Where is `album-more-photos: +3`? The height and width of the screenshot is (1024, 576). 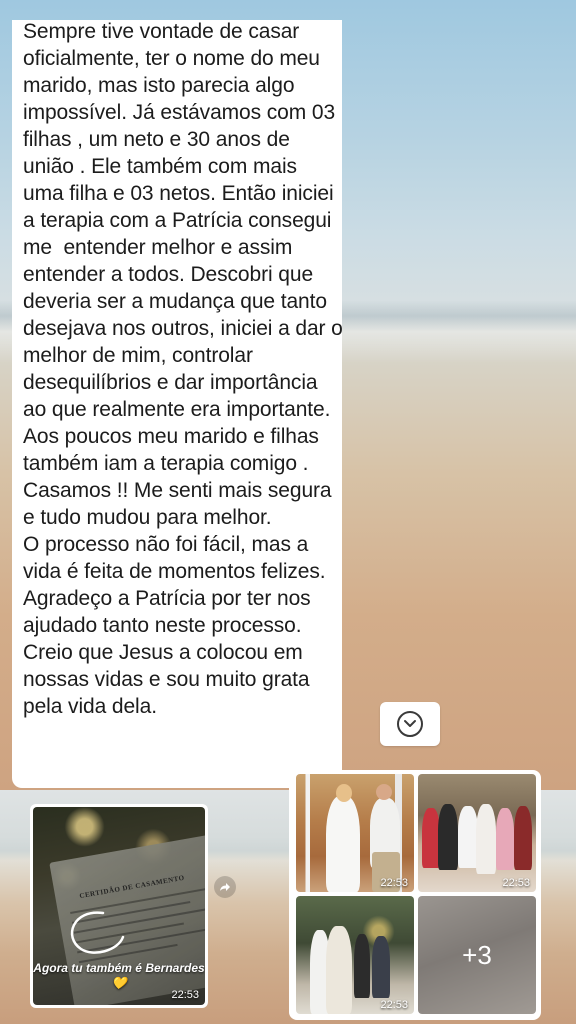 album-more-photos: +3 is located at coordinates (477, 955).